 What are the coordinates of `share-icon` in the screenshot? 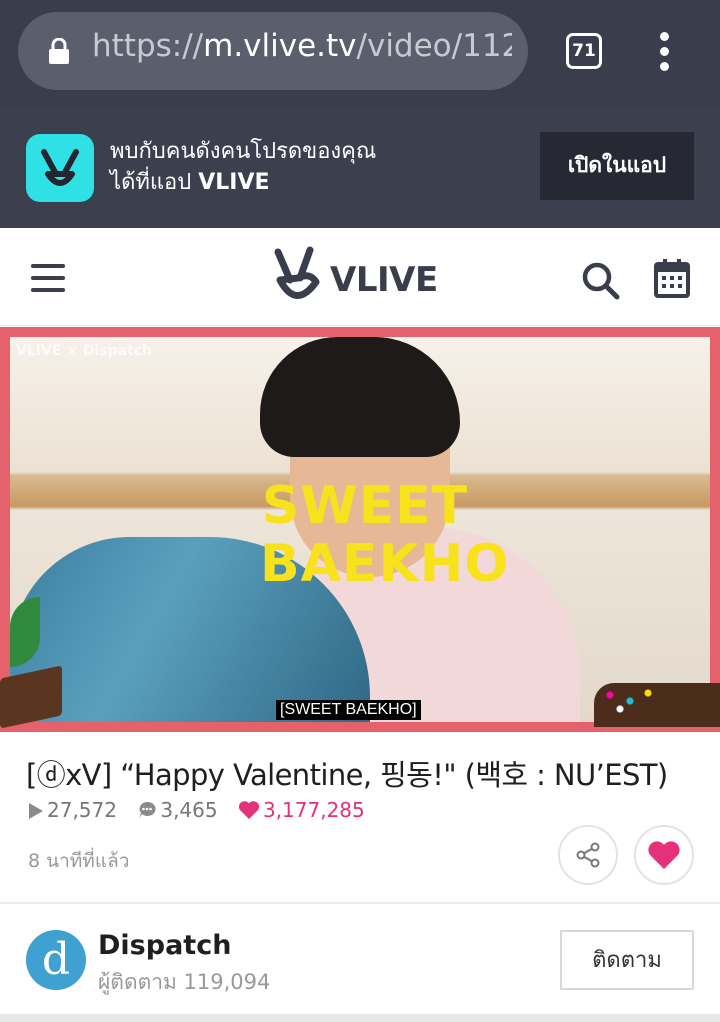 It's located at (588, 855).